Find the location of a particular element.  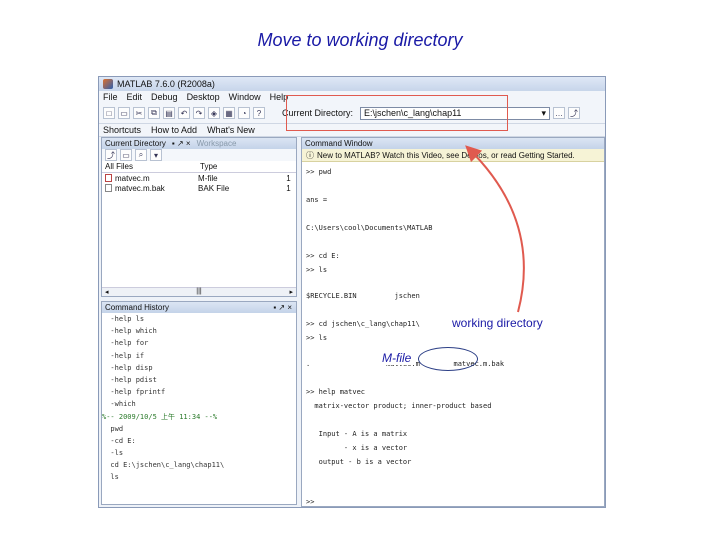

mfile-highlight-ellipse is located at coordinates (448, 359).